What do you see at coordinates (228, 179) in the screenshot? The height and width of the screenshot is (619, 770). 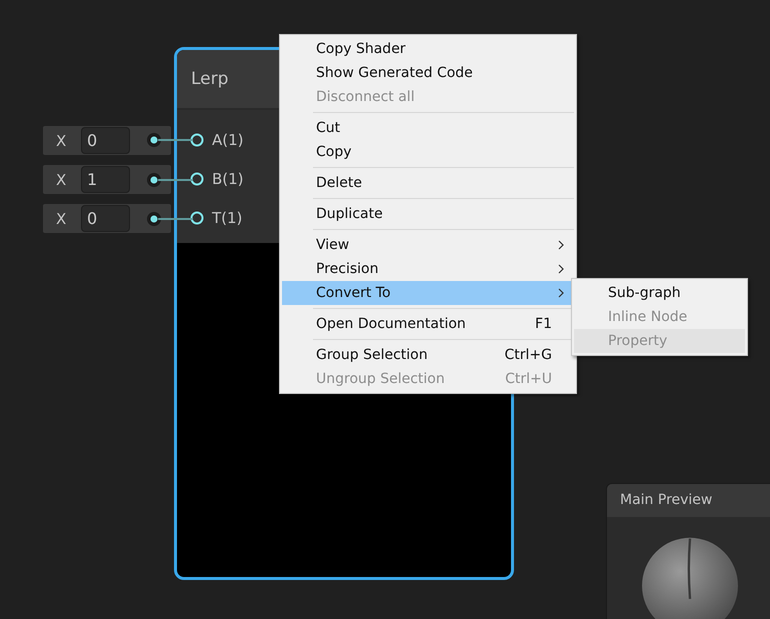 I see `port-label: B(1)` at bounding box center [228, 179].